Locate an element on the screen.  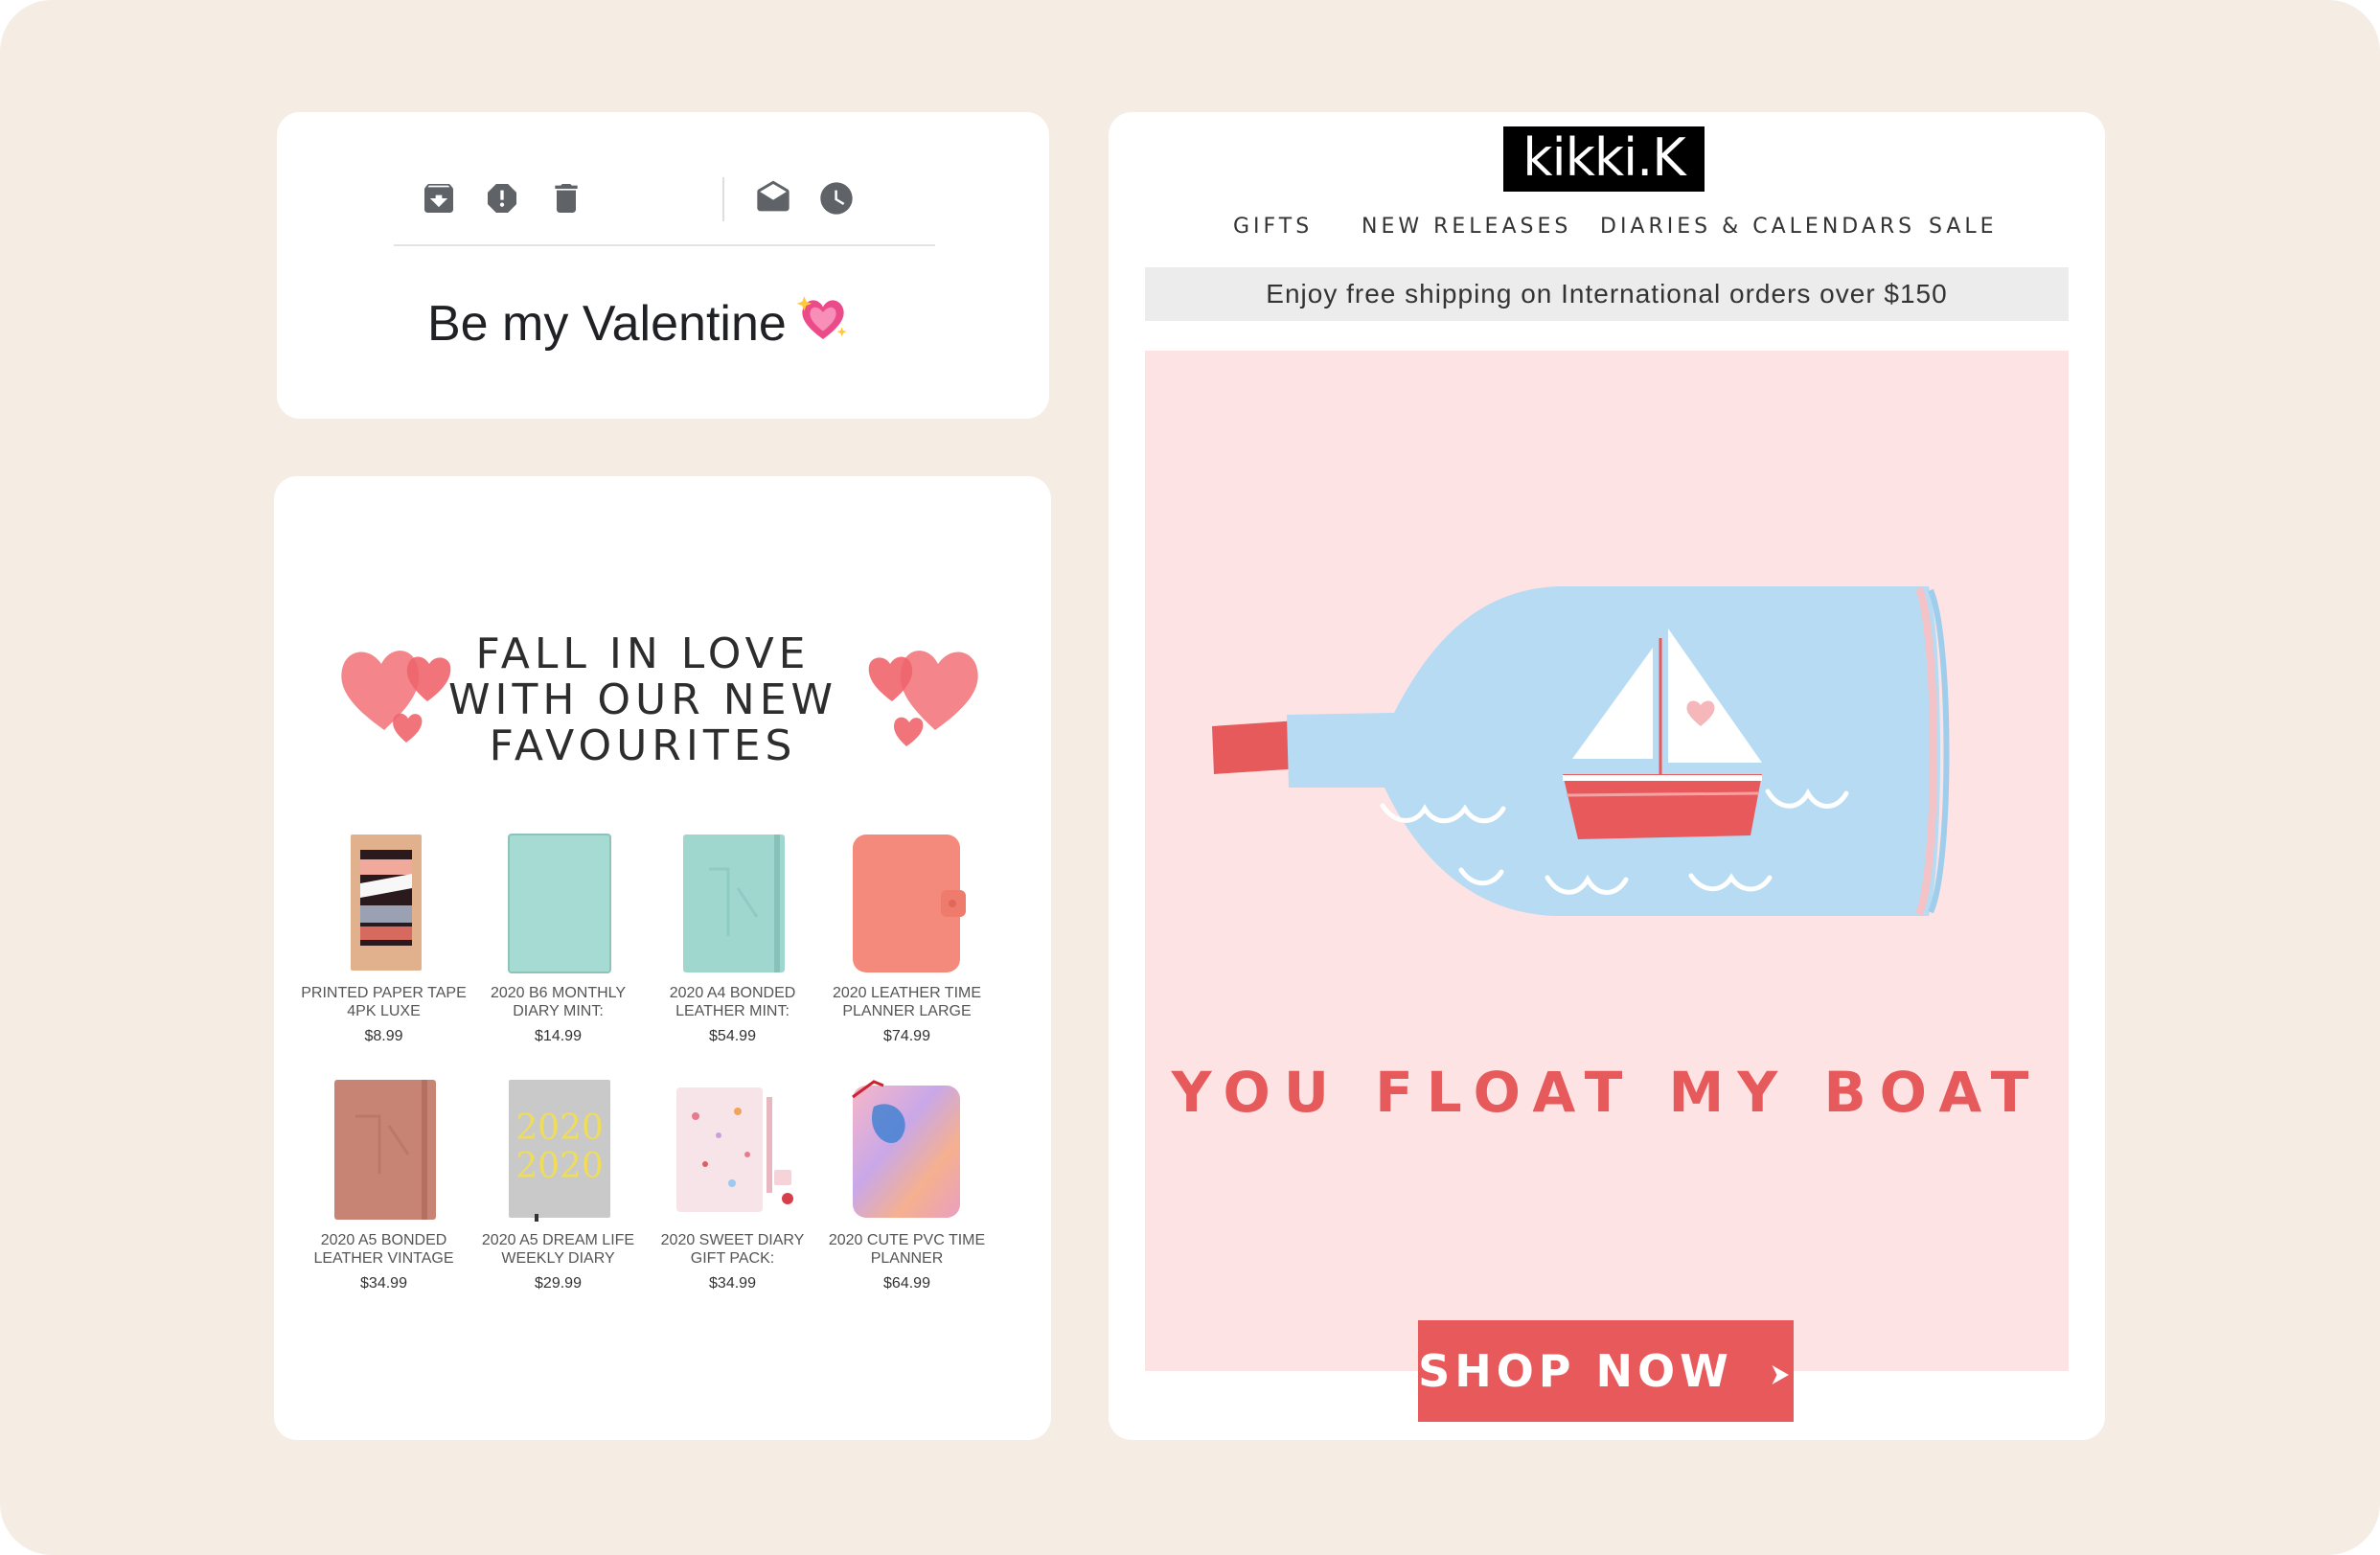
product-name: 2020 A4 BONDED LEATHER MINT: is located at coordinates (732, 1002).